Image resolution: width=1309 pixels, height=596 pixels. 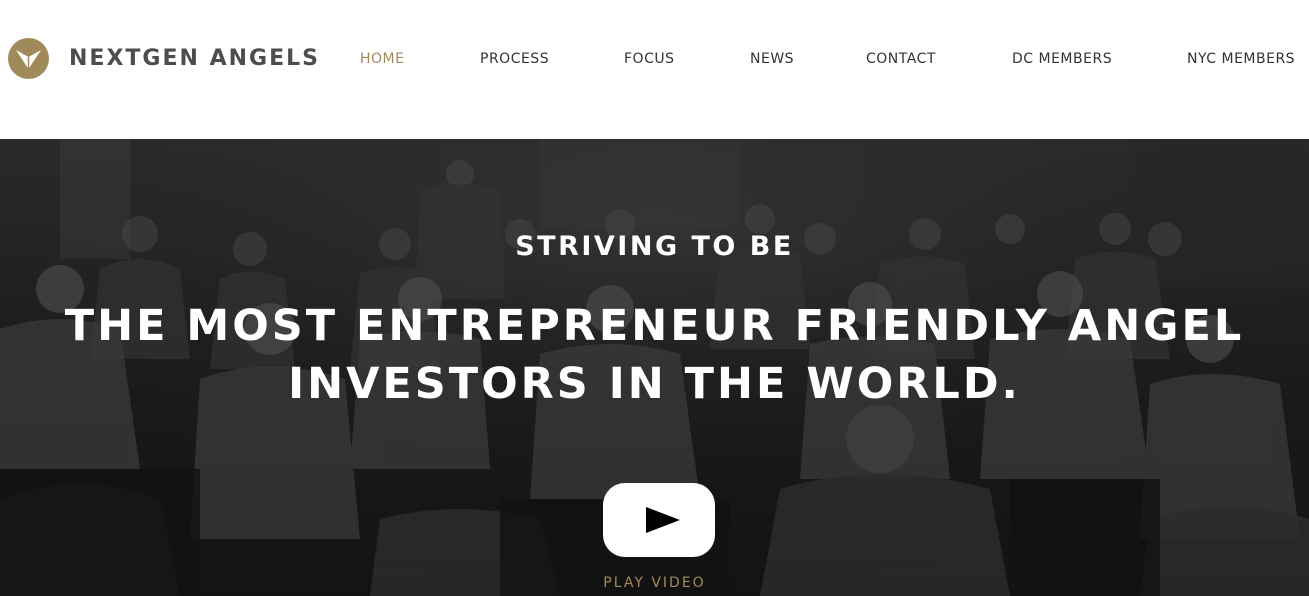 What do you see at coordinates (654, 246) in the screenshot?
I see `hero-subtitle: STRIVING TO BE` at bounding box center [654, 246].